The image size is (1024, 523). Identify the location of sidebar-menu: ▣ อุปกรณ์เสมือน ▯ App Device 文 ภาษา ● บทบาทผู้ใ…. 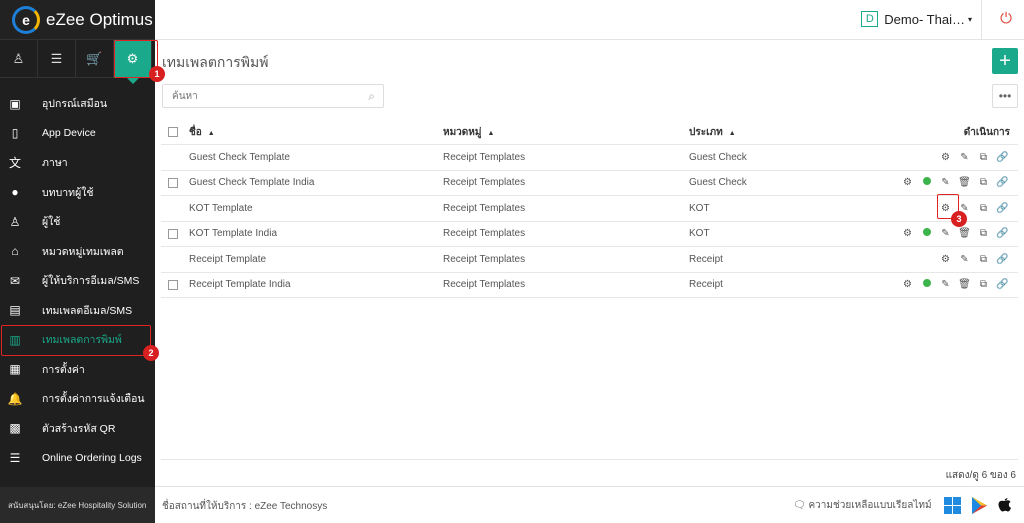
(77, 281).